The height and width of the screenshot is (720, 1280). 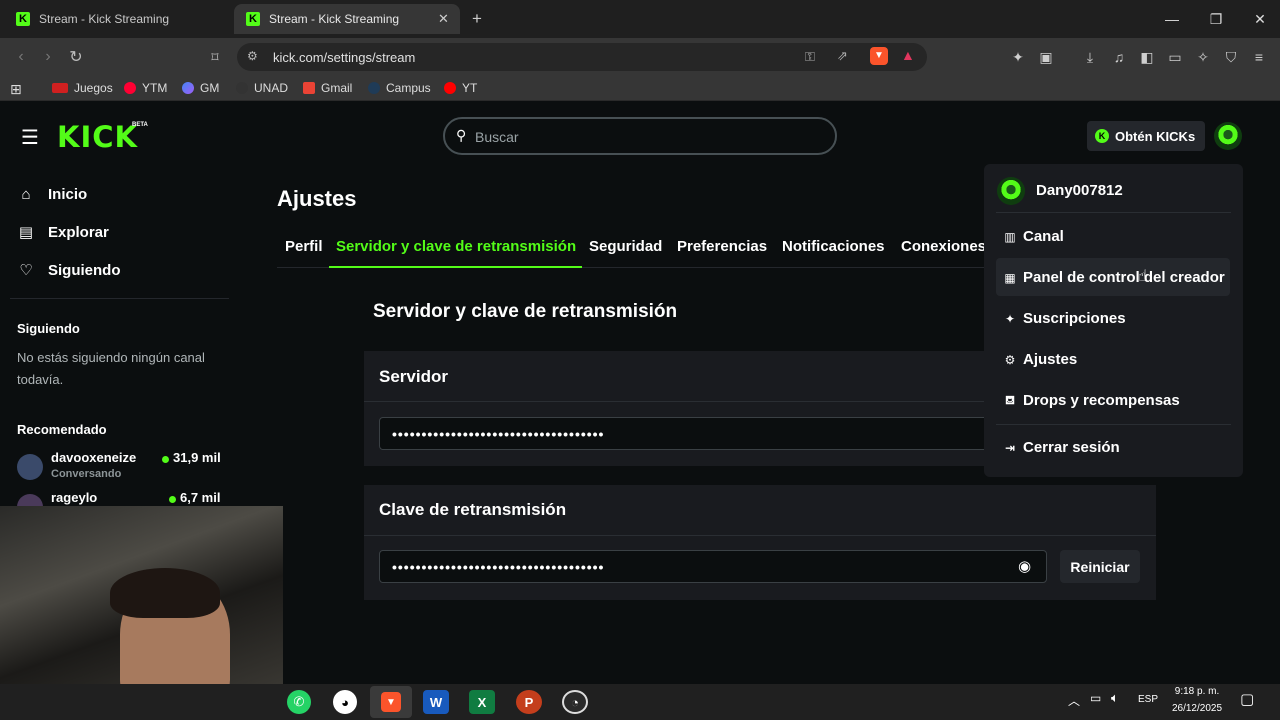 I want to click on address-bar: ⚙ kick.com/settings/stream ⚿ ⇗ ▼ ▲, so click(x=582, y=57).